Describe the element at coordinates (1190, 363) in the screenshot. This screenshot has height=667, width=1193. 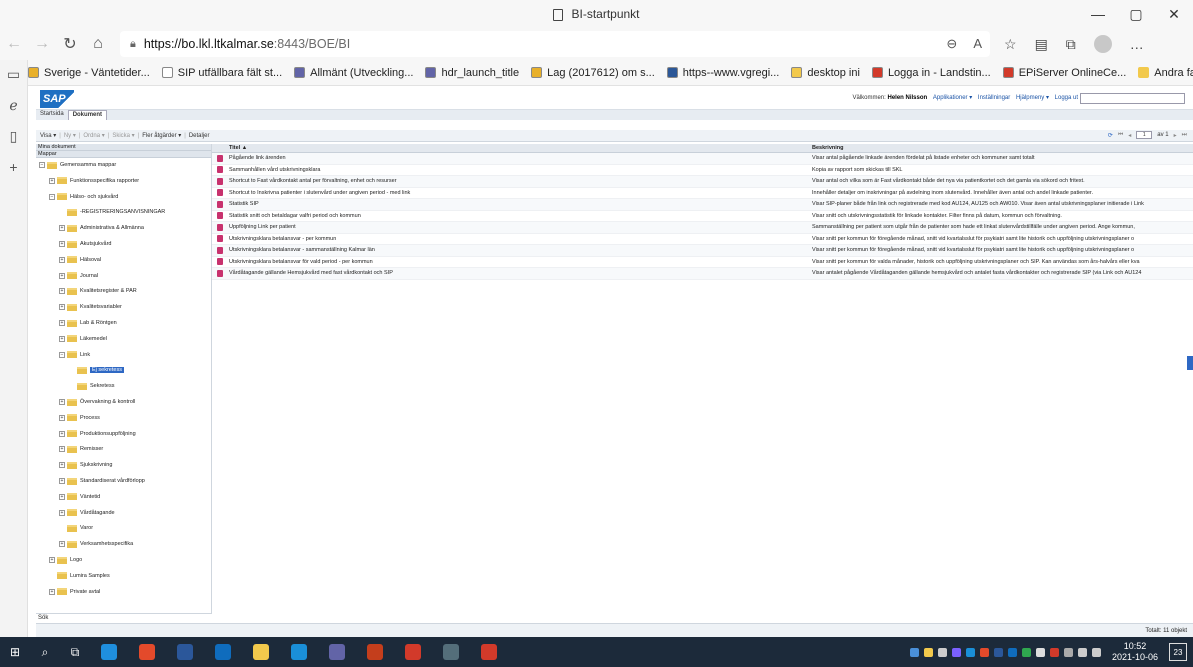
I see `collapse-handle` at that location.